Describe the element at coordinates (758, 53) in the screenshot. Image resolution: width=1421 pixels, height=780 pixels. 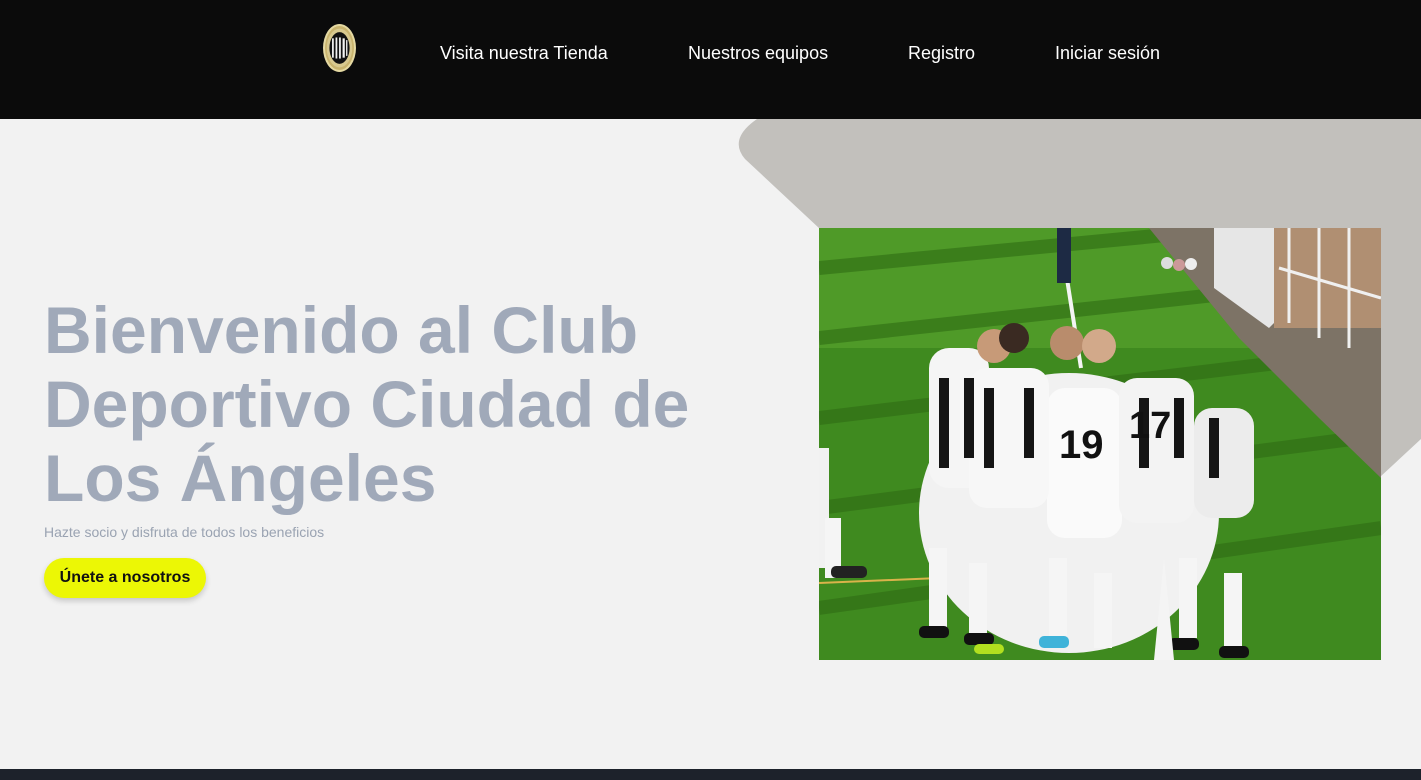
I see `nav-link-equipos: Nuestros equipos` at that location.